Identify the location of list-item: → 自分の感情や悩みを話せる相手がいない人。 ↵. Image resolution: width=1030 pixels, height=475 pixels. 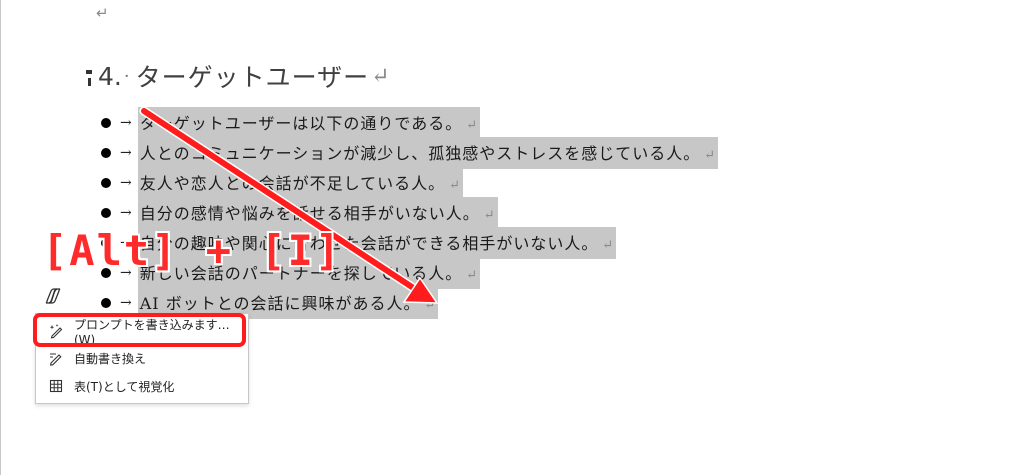
(407, 213).